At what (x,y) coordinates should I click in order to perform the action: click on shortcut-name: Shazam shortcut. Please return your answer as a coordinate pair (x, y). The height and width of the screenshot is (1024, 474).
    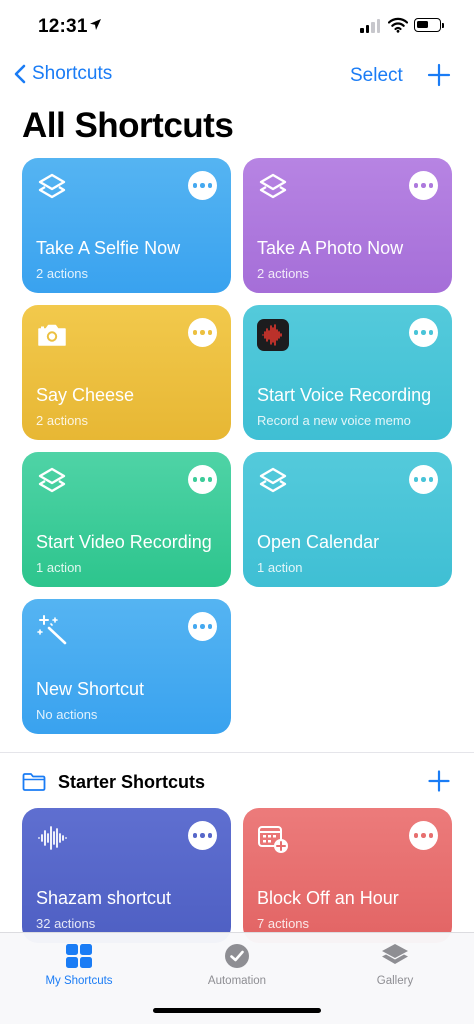
    Looking at the image, I should click on (104, 898).